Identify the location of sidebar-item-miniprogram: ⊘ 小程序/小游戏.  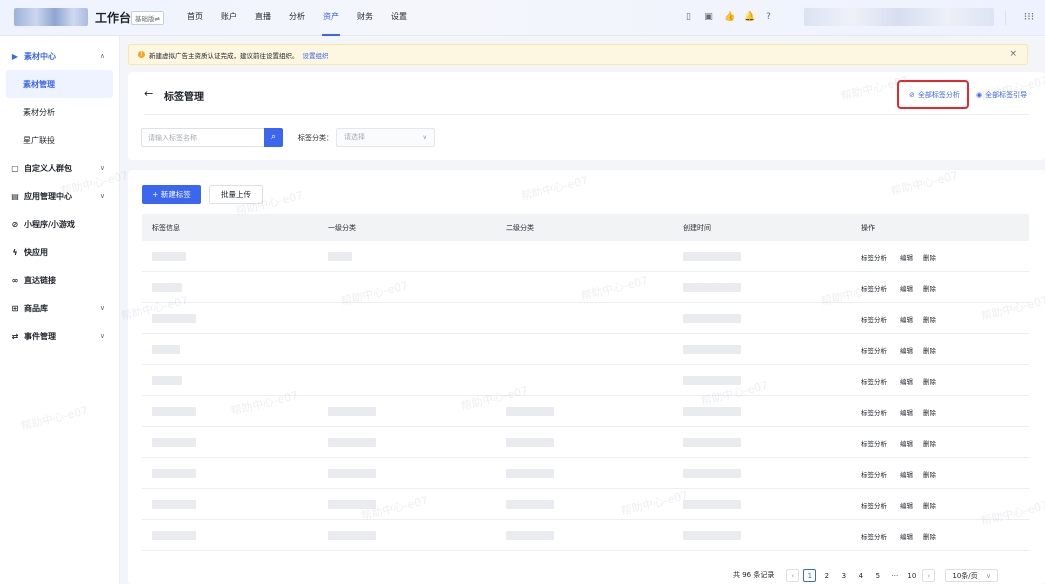
(59, 224).